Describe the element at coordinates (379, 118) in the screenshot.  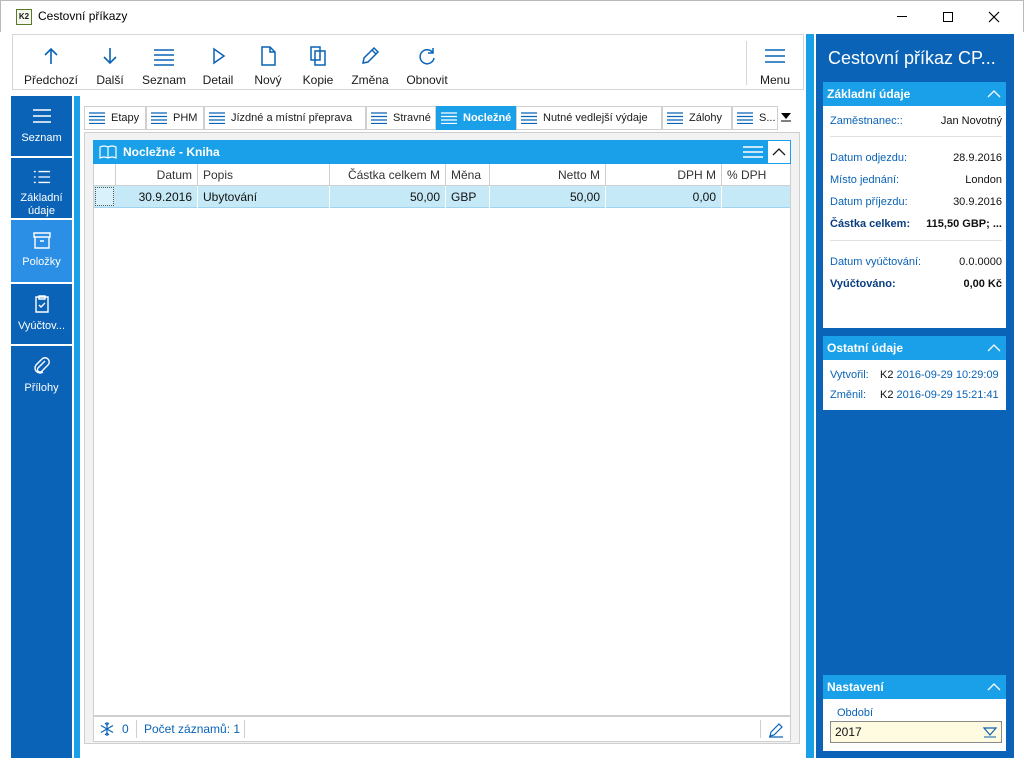
I see `list-icon` at that location.